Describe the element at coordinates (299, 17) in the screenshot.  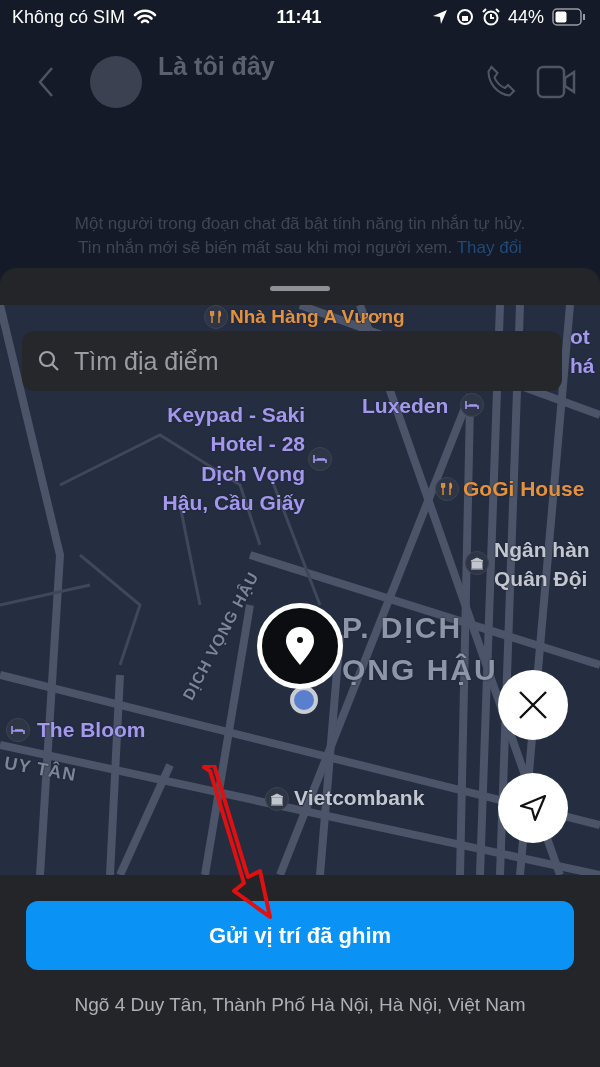
I see `clock-text: 11:41` at that location.